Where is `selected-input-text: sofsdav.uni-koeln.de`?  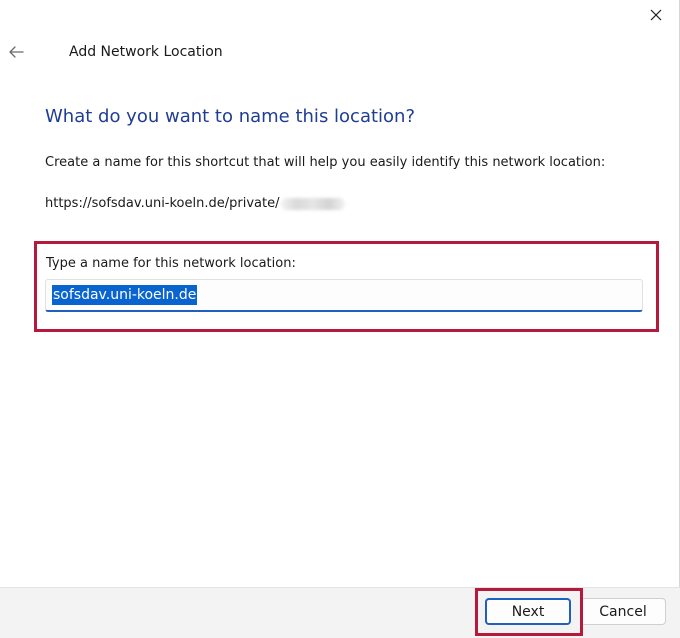 selected-input-text: sofsdav.uni-koeln.de is located at coordinates (125, 295).